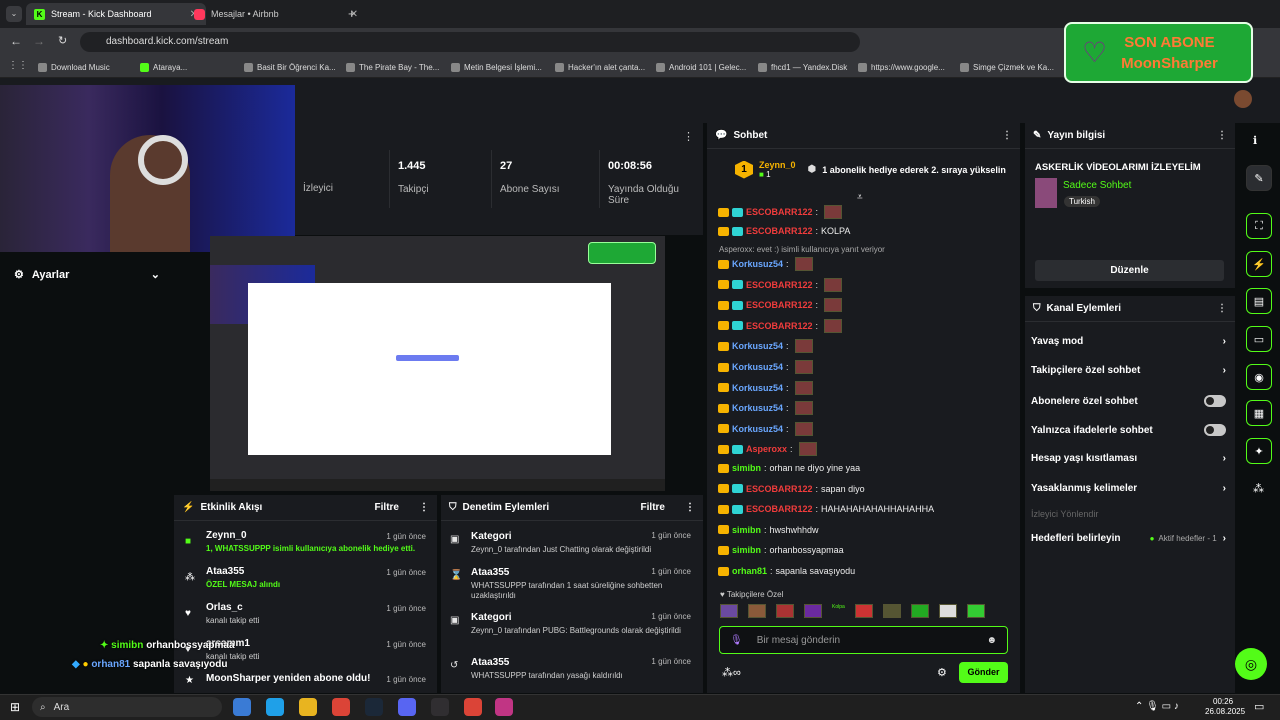 Image resolution: width=1280 pixels, height=720 pixels. I want to click on action-followers-only: Takipçilere özel sohbet ›, so click(1128, 370).